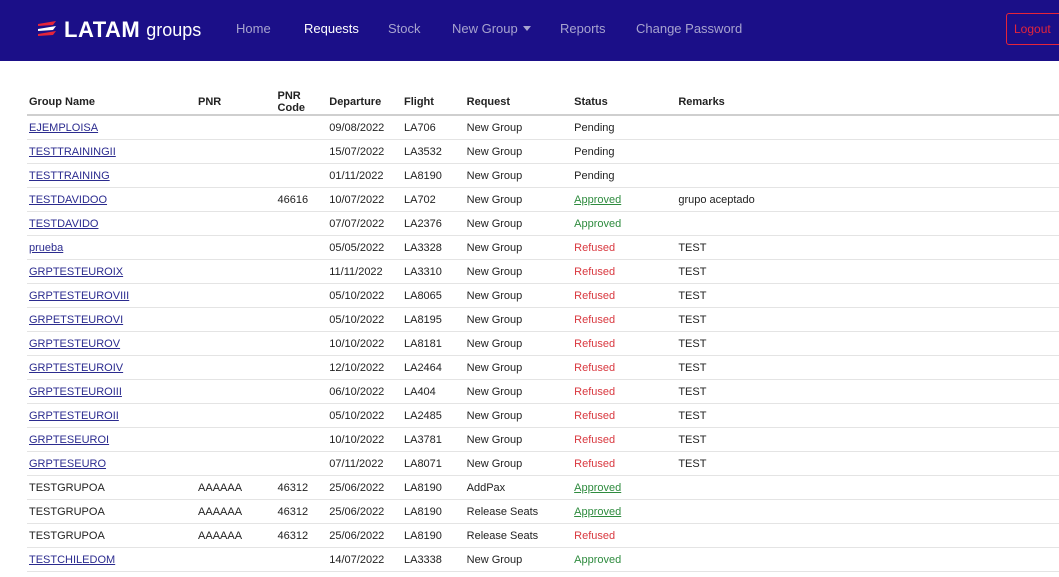  What do you see at coordinates (485, 28) in the screenshot?
I see `nav-new-group-label: New Group` at bounding box center [485, 28].